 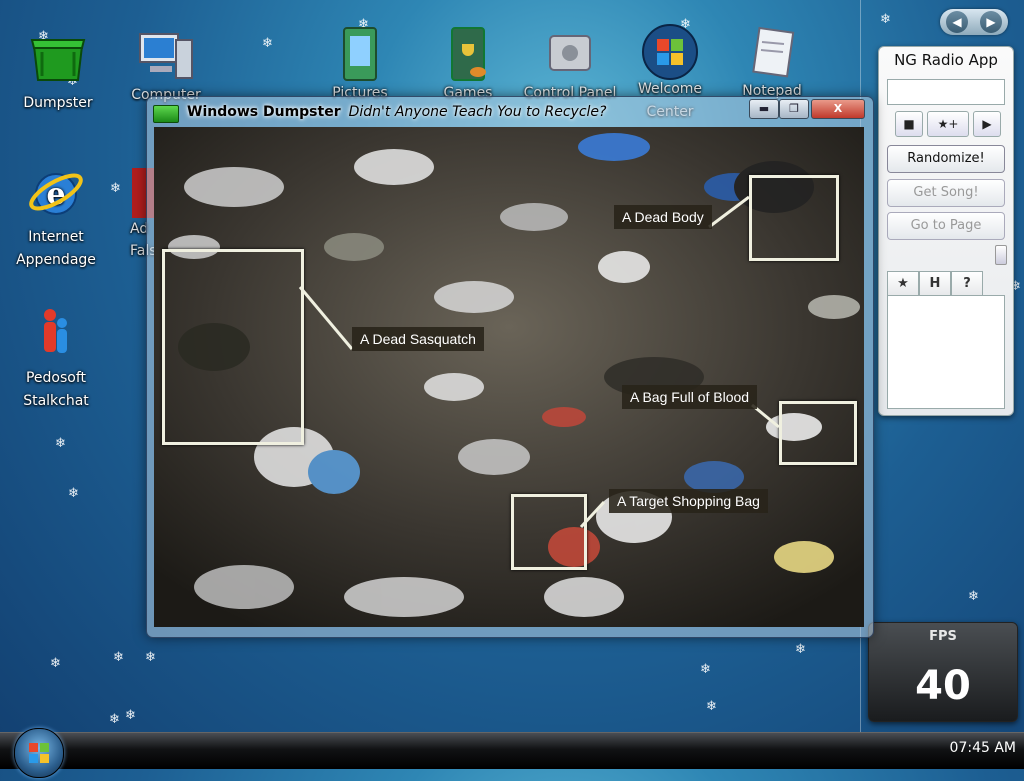 What do you see at coordinates (991, 22) in the screenshot?
I see `sidebar-forward-button: ▶` at bounding box center [991, 22].